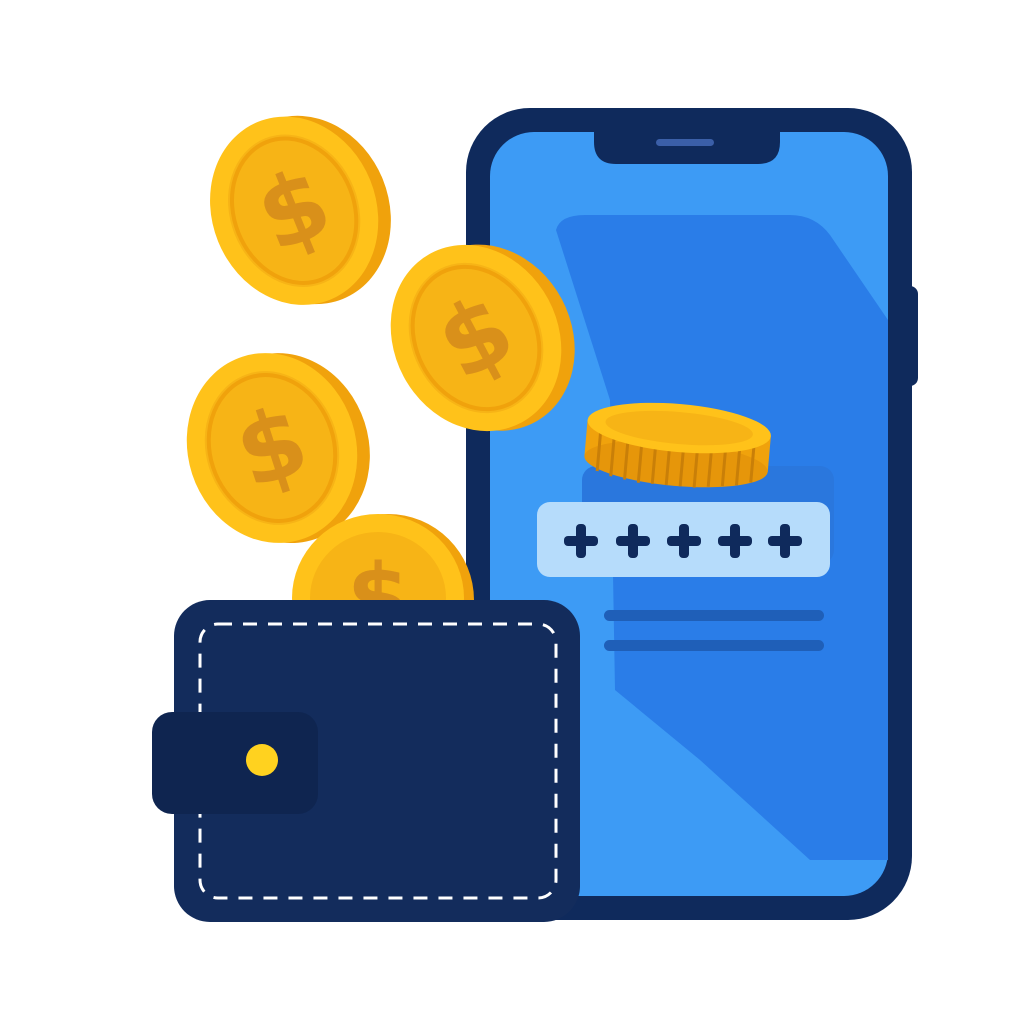 Image resolution: width=1024 pixels, height=1024 pixels. What do you see at coordinates (687, 148) in the screenshot?
I see `phone-notch` at bounding box center [687, 148].